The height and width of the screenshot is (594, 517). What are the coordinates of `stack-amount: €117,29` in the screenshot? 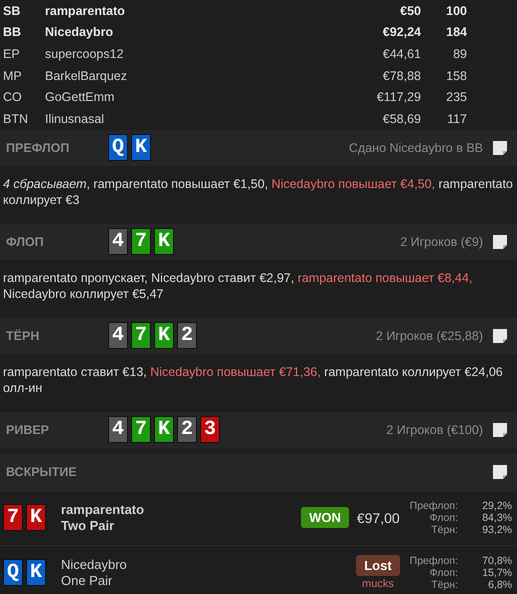 It's located at (398, 97).